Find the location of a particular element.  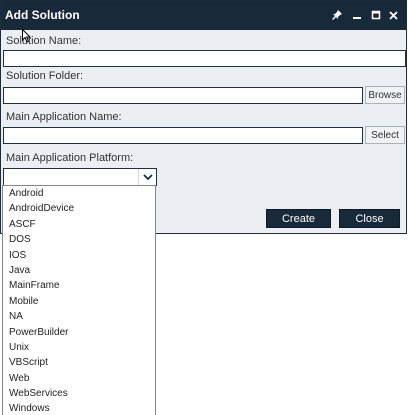

list-item: DOS is located at coordinates (79, 239).